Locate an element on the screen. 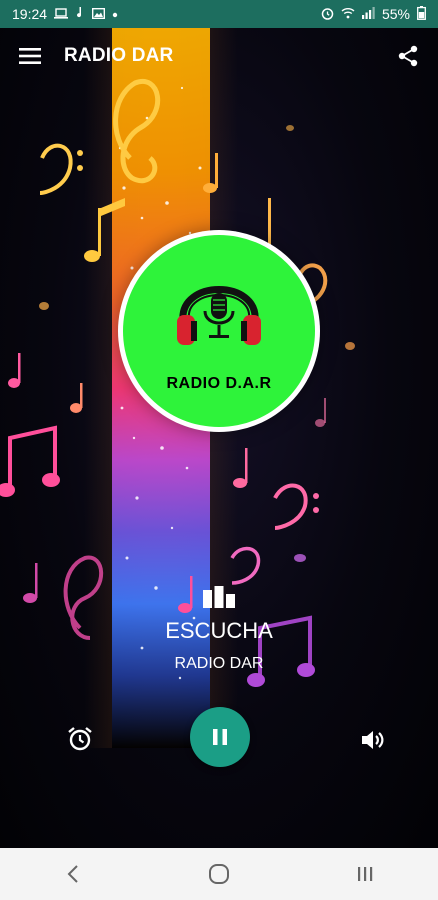 This screenshot has width=438, height=900. pause-button is located at coordinates (220, 737).